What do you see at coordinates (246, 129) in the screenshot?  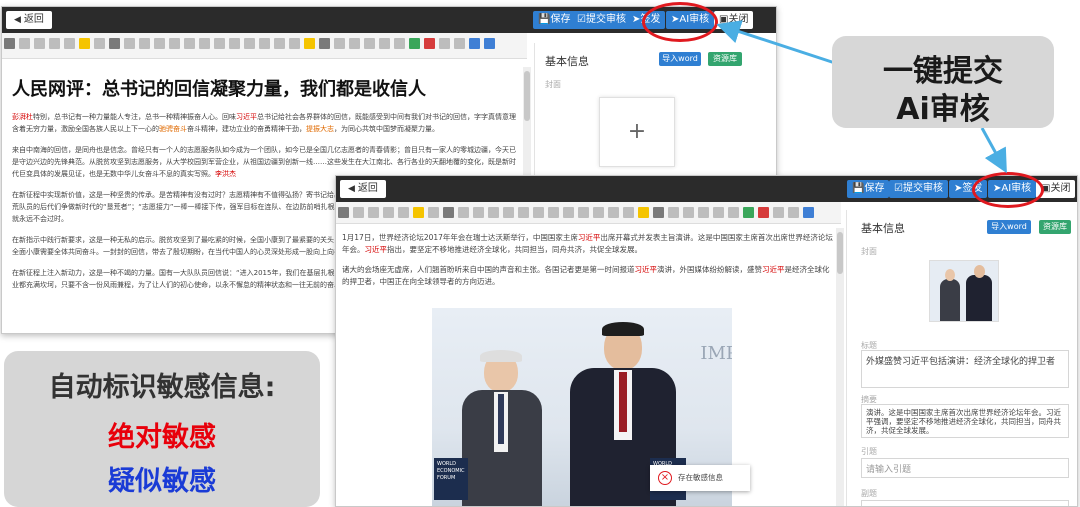 I see `paragraph-text: 奋斗精神，建功立业的奋勇精神干劲，` at bounding box center [246, 129].